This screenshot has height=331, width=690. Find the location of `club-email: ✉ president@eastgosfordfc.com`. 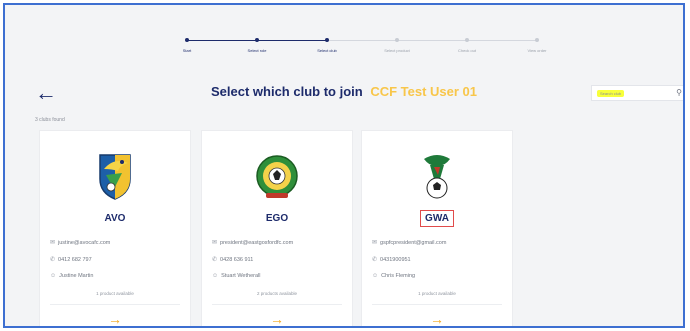

club-email: ✉ president@eastgosfordfc.com is located at coordinates (278, 242).